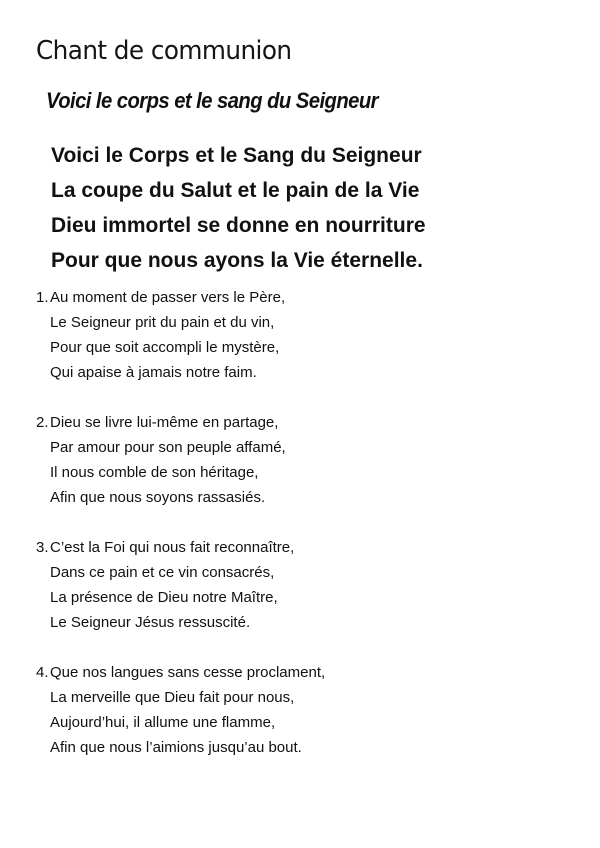  What do you see at coordinates (168, 447) in the screenshot?
I see `verse-line: Par amour pour son peuple affamé,` at bounding box center [168, 447].